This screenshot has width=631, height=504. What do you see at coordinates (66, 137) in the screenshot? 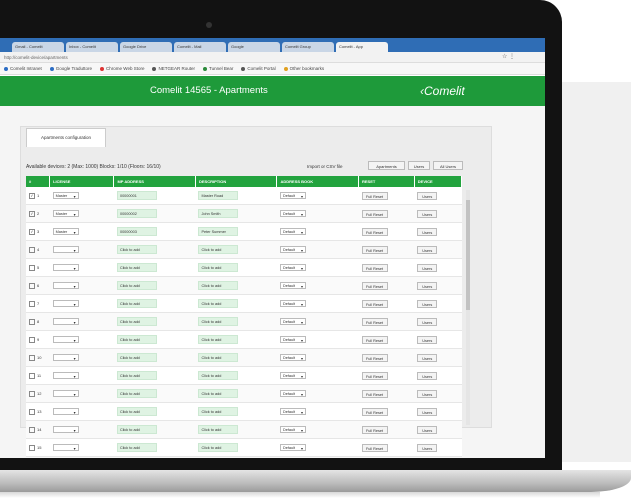
I see `tab-apartments-configuration: Apartments configuration` at bounding box center [66, 137].